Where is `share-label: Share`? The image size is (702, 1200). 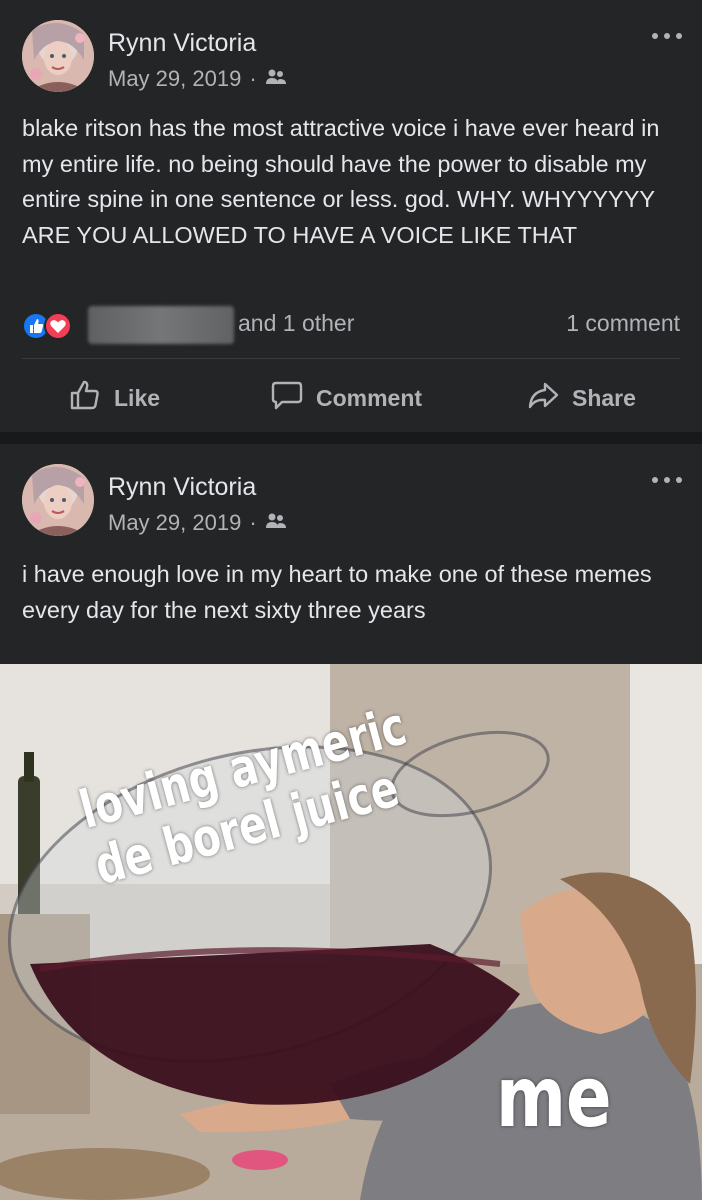 share-label: Share is located at coordinates (604, 397).